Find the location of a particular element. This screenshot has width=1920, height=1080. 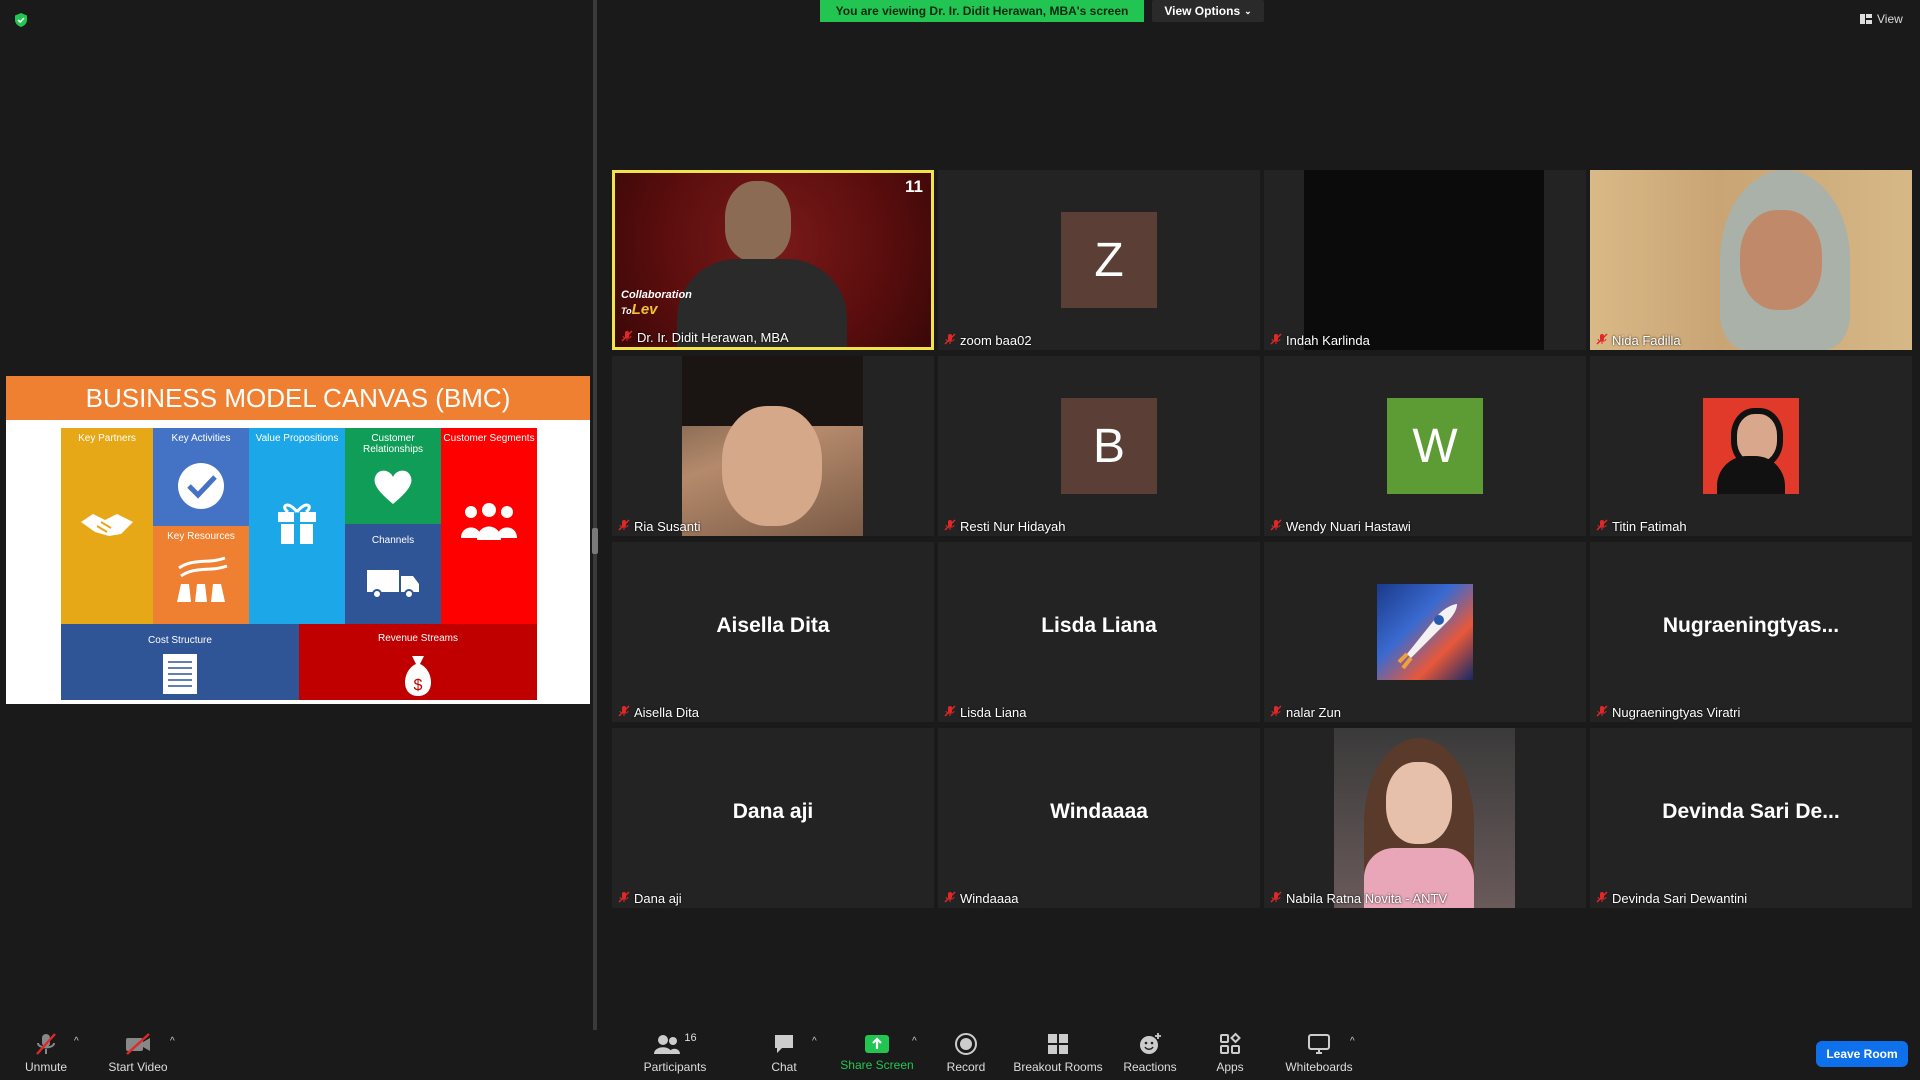

participant-name-label: Indah Karlinda is located at coordinates (1320, 340).